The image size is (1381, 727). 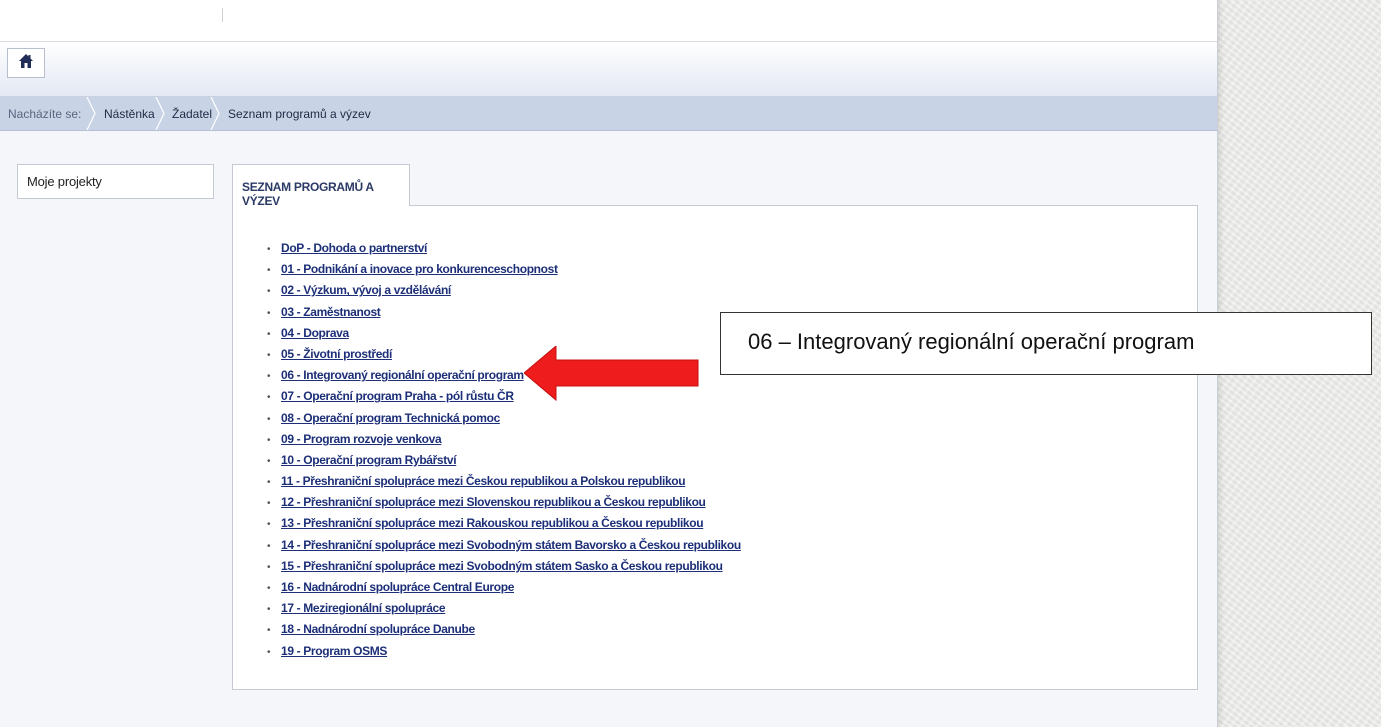 I want to click on program-link: 17 - Meziregionální spolupráce, so click(x=363, y=608).